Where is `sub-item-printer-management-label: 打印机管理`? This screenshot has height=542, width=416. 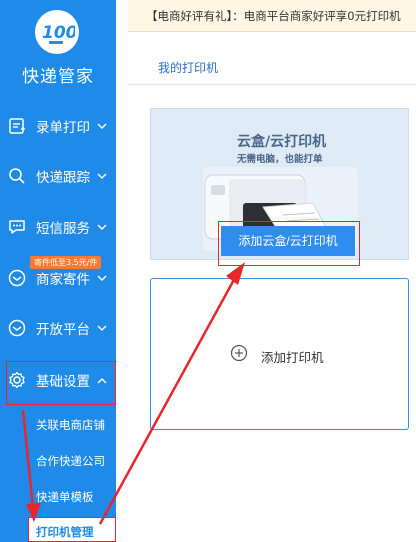
sub-item-printer-management-label: 打印机管理 is located at coordinates (65, 532).